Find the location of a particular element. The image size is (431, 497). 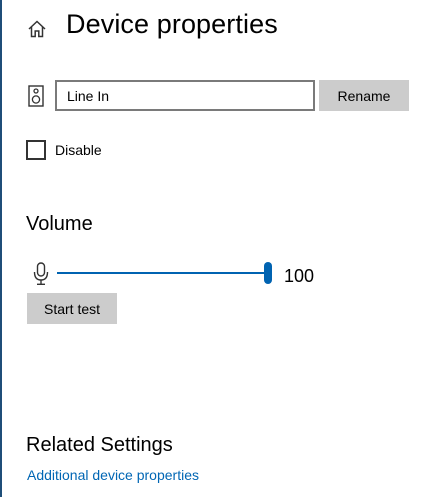

home-icon is located at coordinates (37, 29).